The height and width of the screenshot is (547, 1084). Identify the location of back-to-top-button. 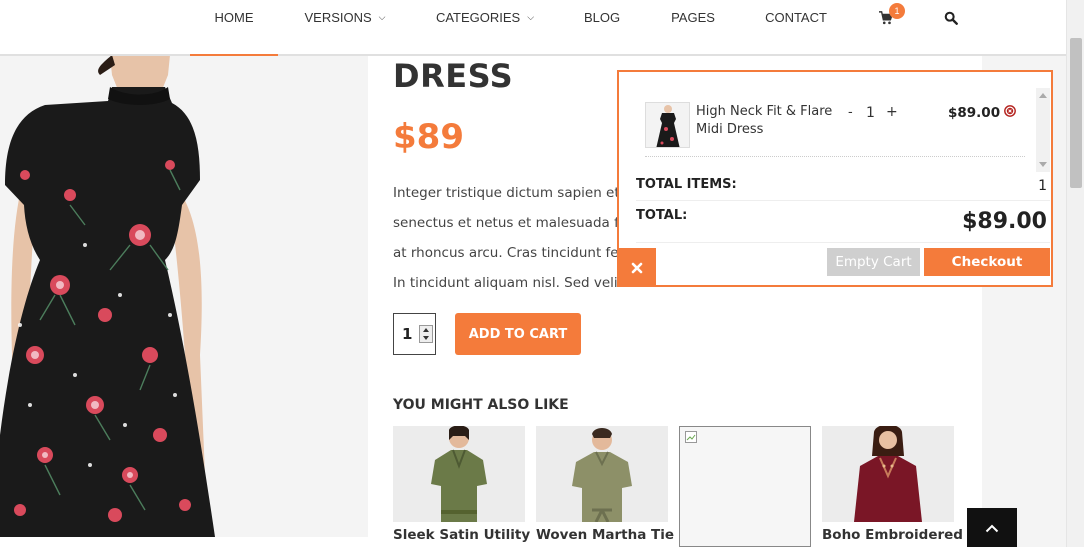
(992, 527).